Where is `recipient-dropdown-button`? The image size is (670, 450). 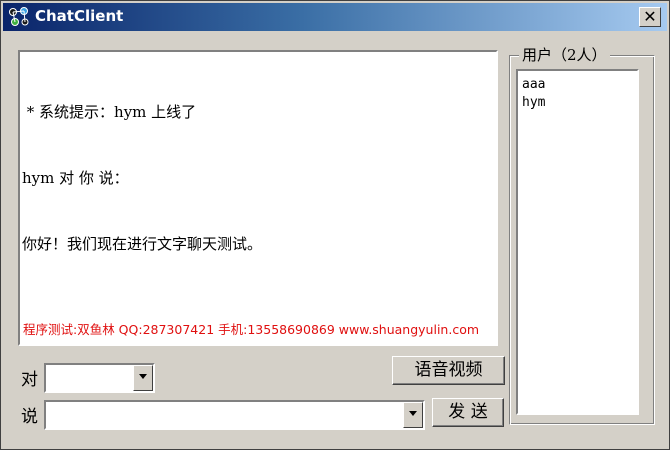
recipient-dropdown-button is located at coordinates (143, 378).